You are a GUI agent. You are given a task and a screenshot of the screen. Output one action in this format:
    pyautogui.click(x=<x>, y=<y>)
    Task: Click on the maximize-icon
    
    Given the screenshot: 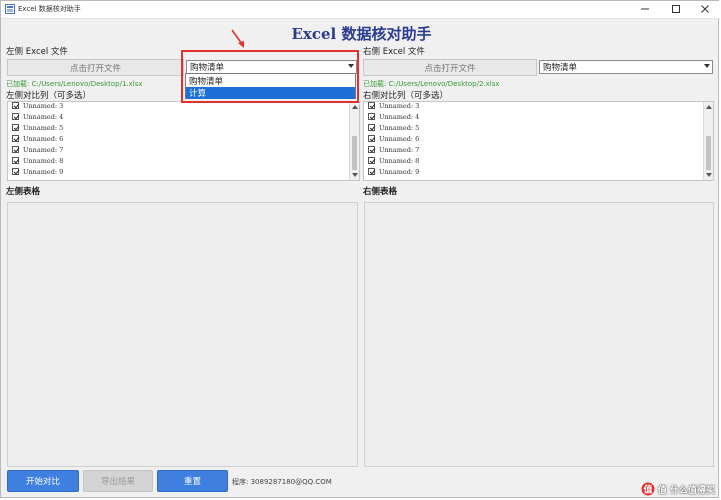 What is the action you would take?
    pyautogui.click(x=676, y=9)
    